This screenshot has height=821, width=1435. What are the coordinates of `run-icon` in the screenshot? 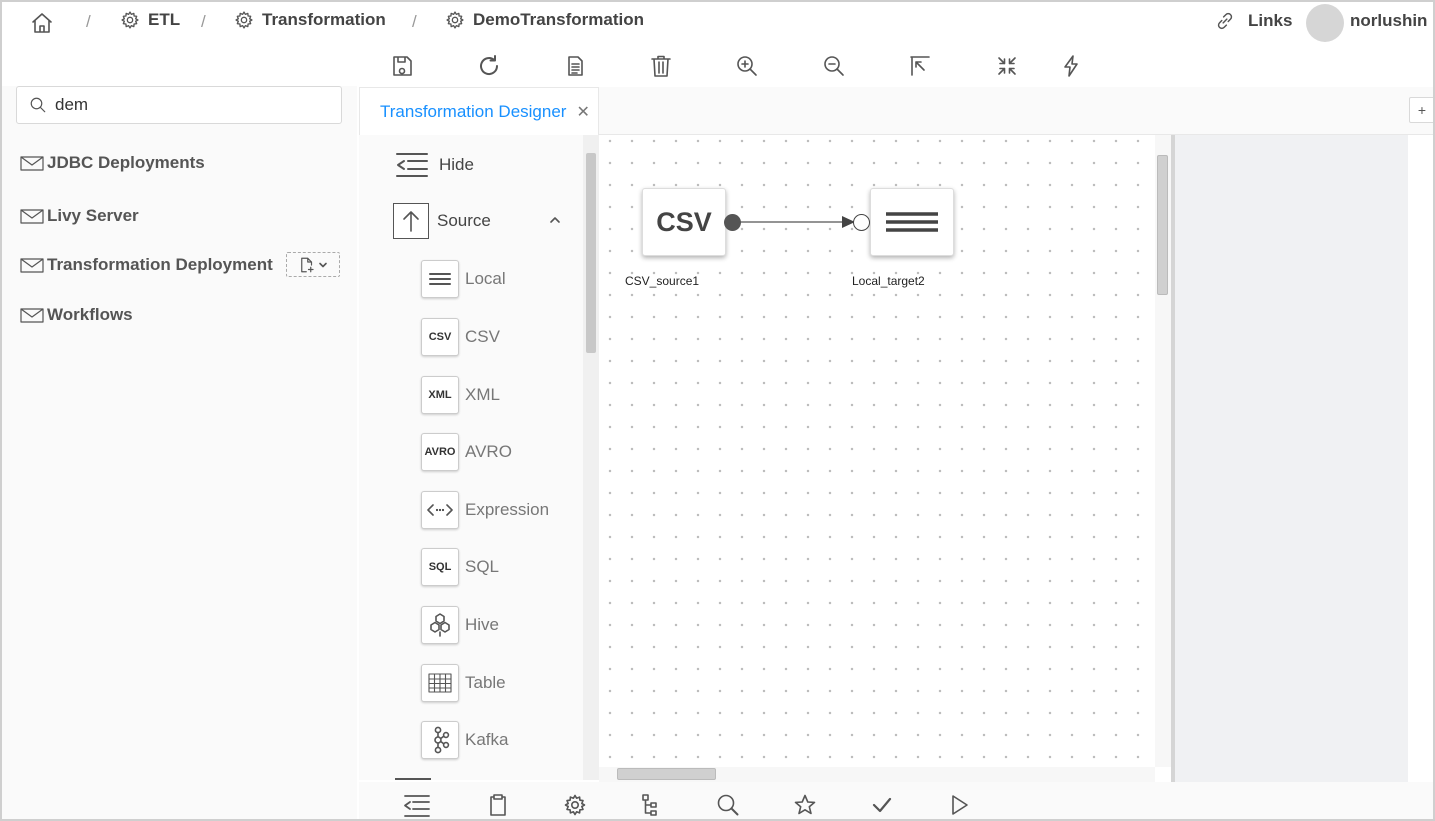 It's located at (1071, 66).